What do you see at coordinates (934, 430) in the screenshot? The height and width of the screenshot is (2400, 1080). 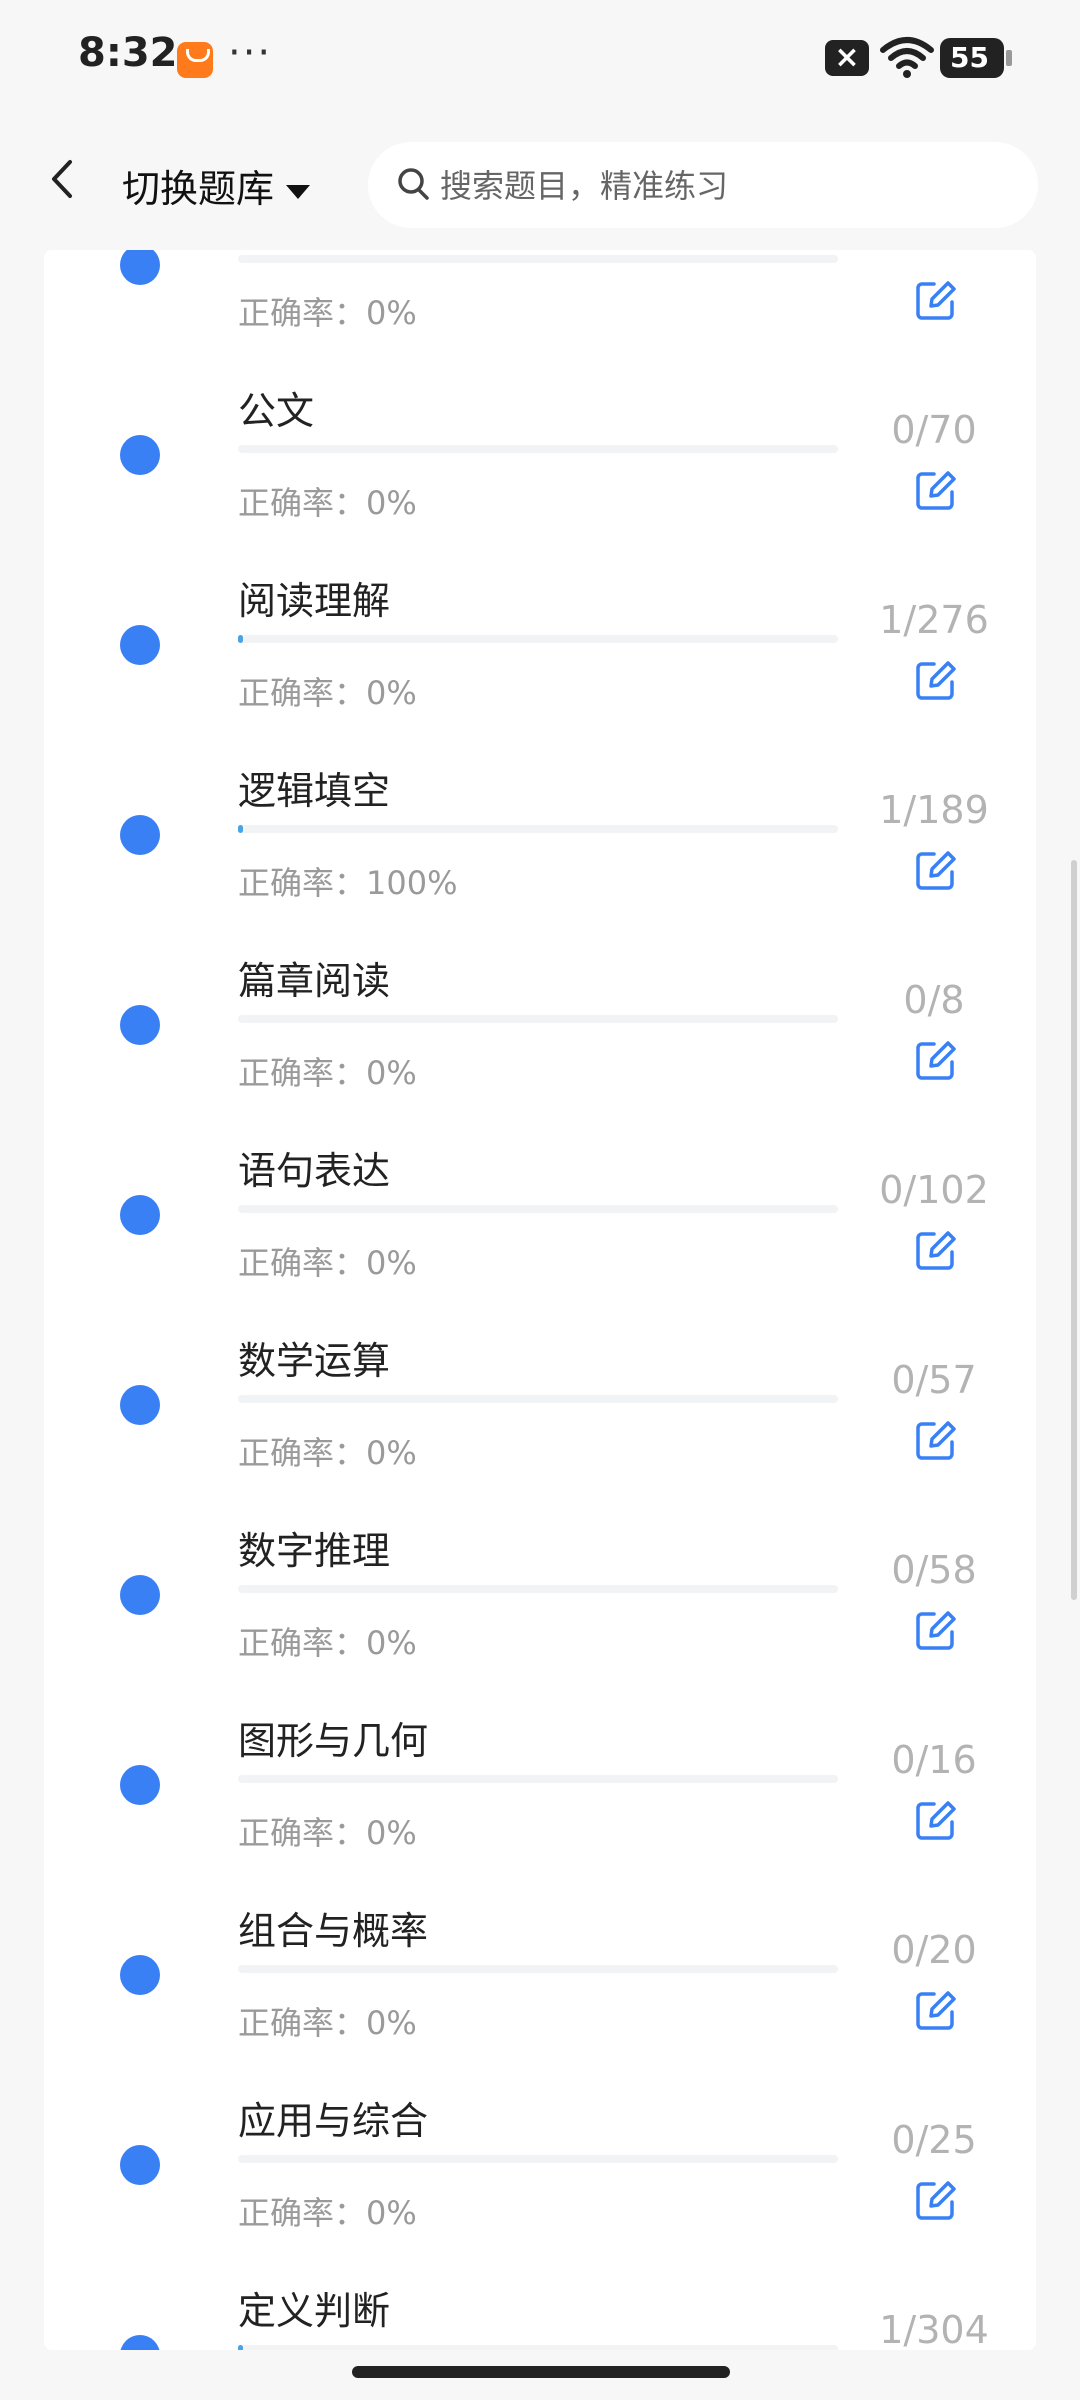 I see `progress-count: 0/70` at bounding box center [934, 430].